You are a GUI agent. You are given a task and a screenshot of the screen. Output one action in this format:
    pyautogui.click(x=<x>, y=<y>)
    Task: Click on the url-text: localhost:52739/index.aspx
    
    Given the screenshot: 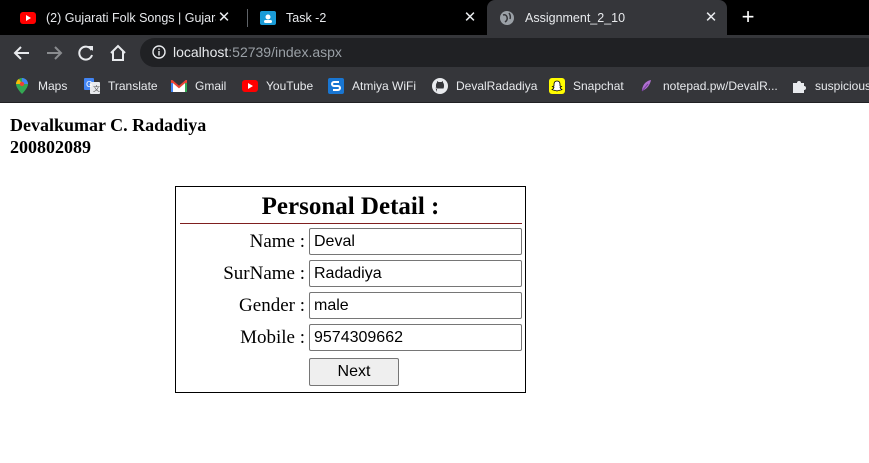 What is the action you would take?
    pyautogui.click(x=257, y=52)
    